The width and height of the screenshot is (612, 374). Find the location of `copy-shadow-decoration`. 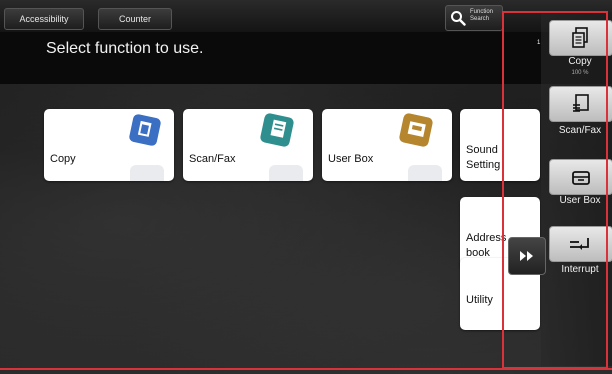

copy-shadow-decoration is located at coordinates (147, 173).